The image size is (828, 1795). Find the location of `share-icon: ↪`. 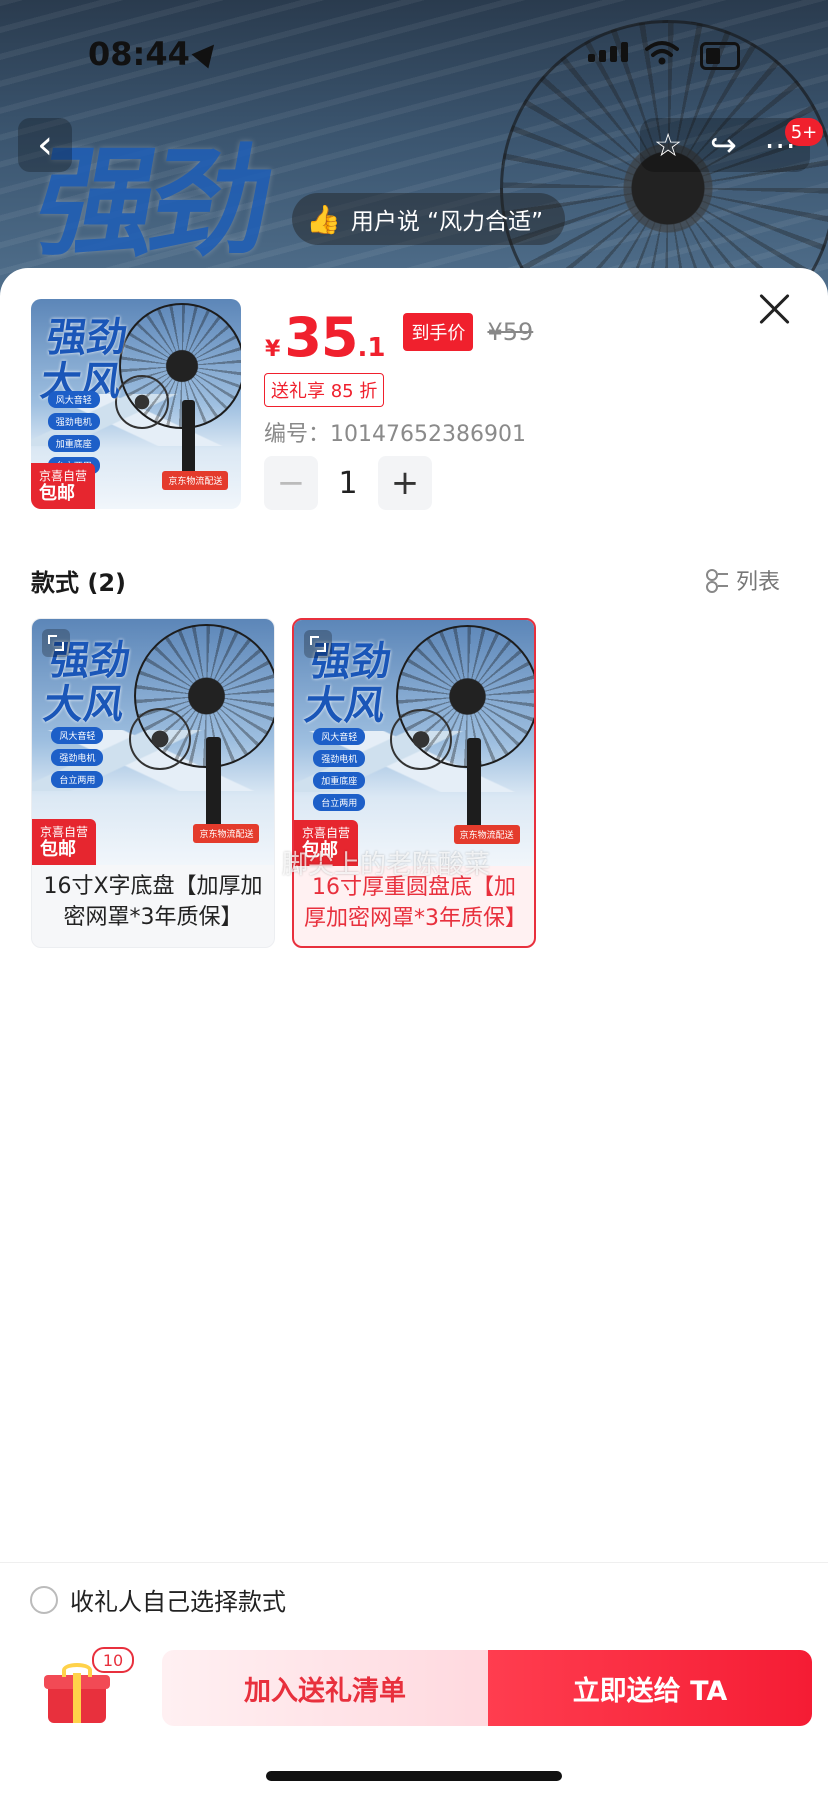

share-icon: ↪ is located at coordinates (723, 145).